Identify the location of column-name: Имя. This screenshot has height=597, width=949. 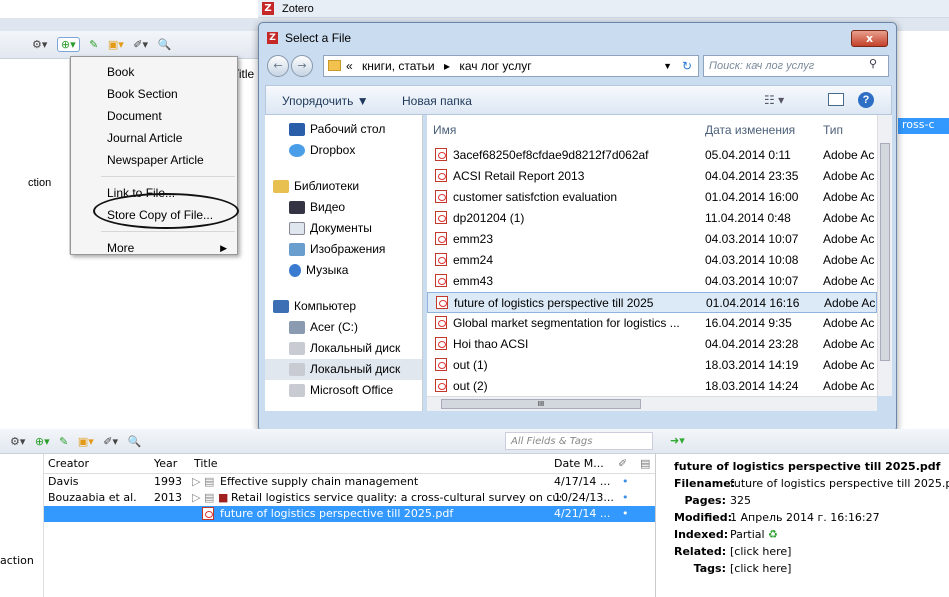
(444, 130).